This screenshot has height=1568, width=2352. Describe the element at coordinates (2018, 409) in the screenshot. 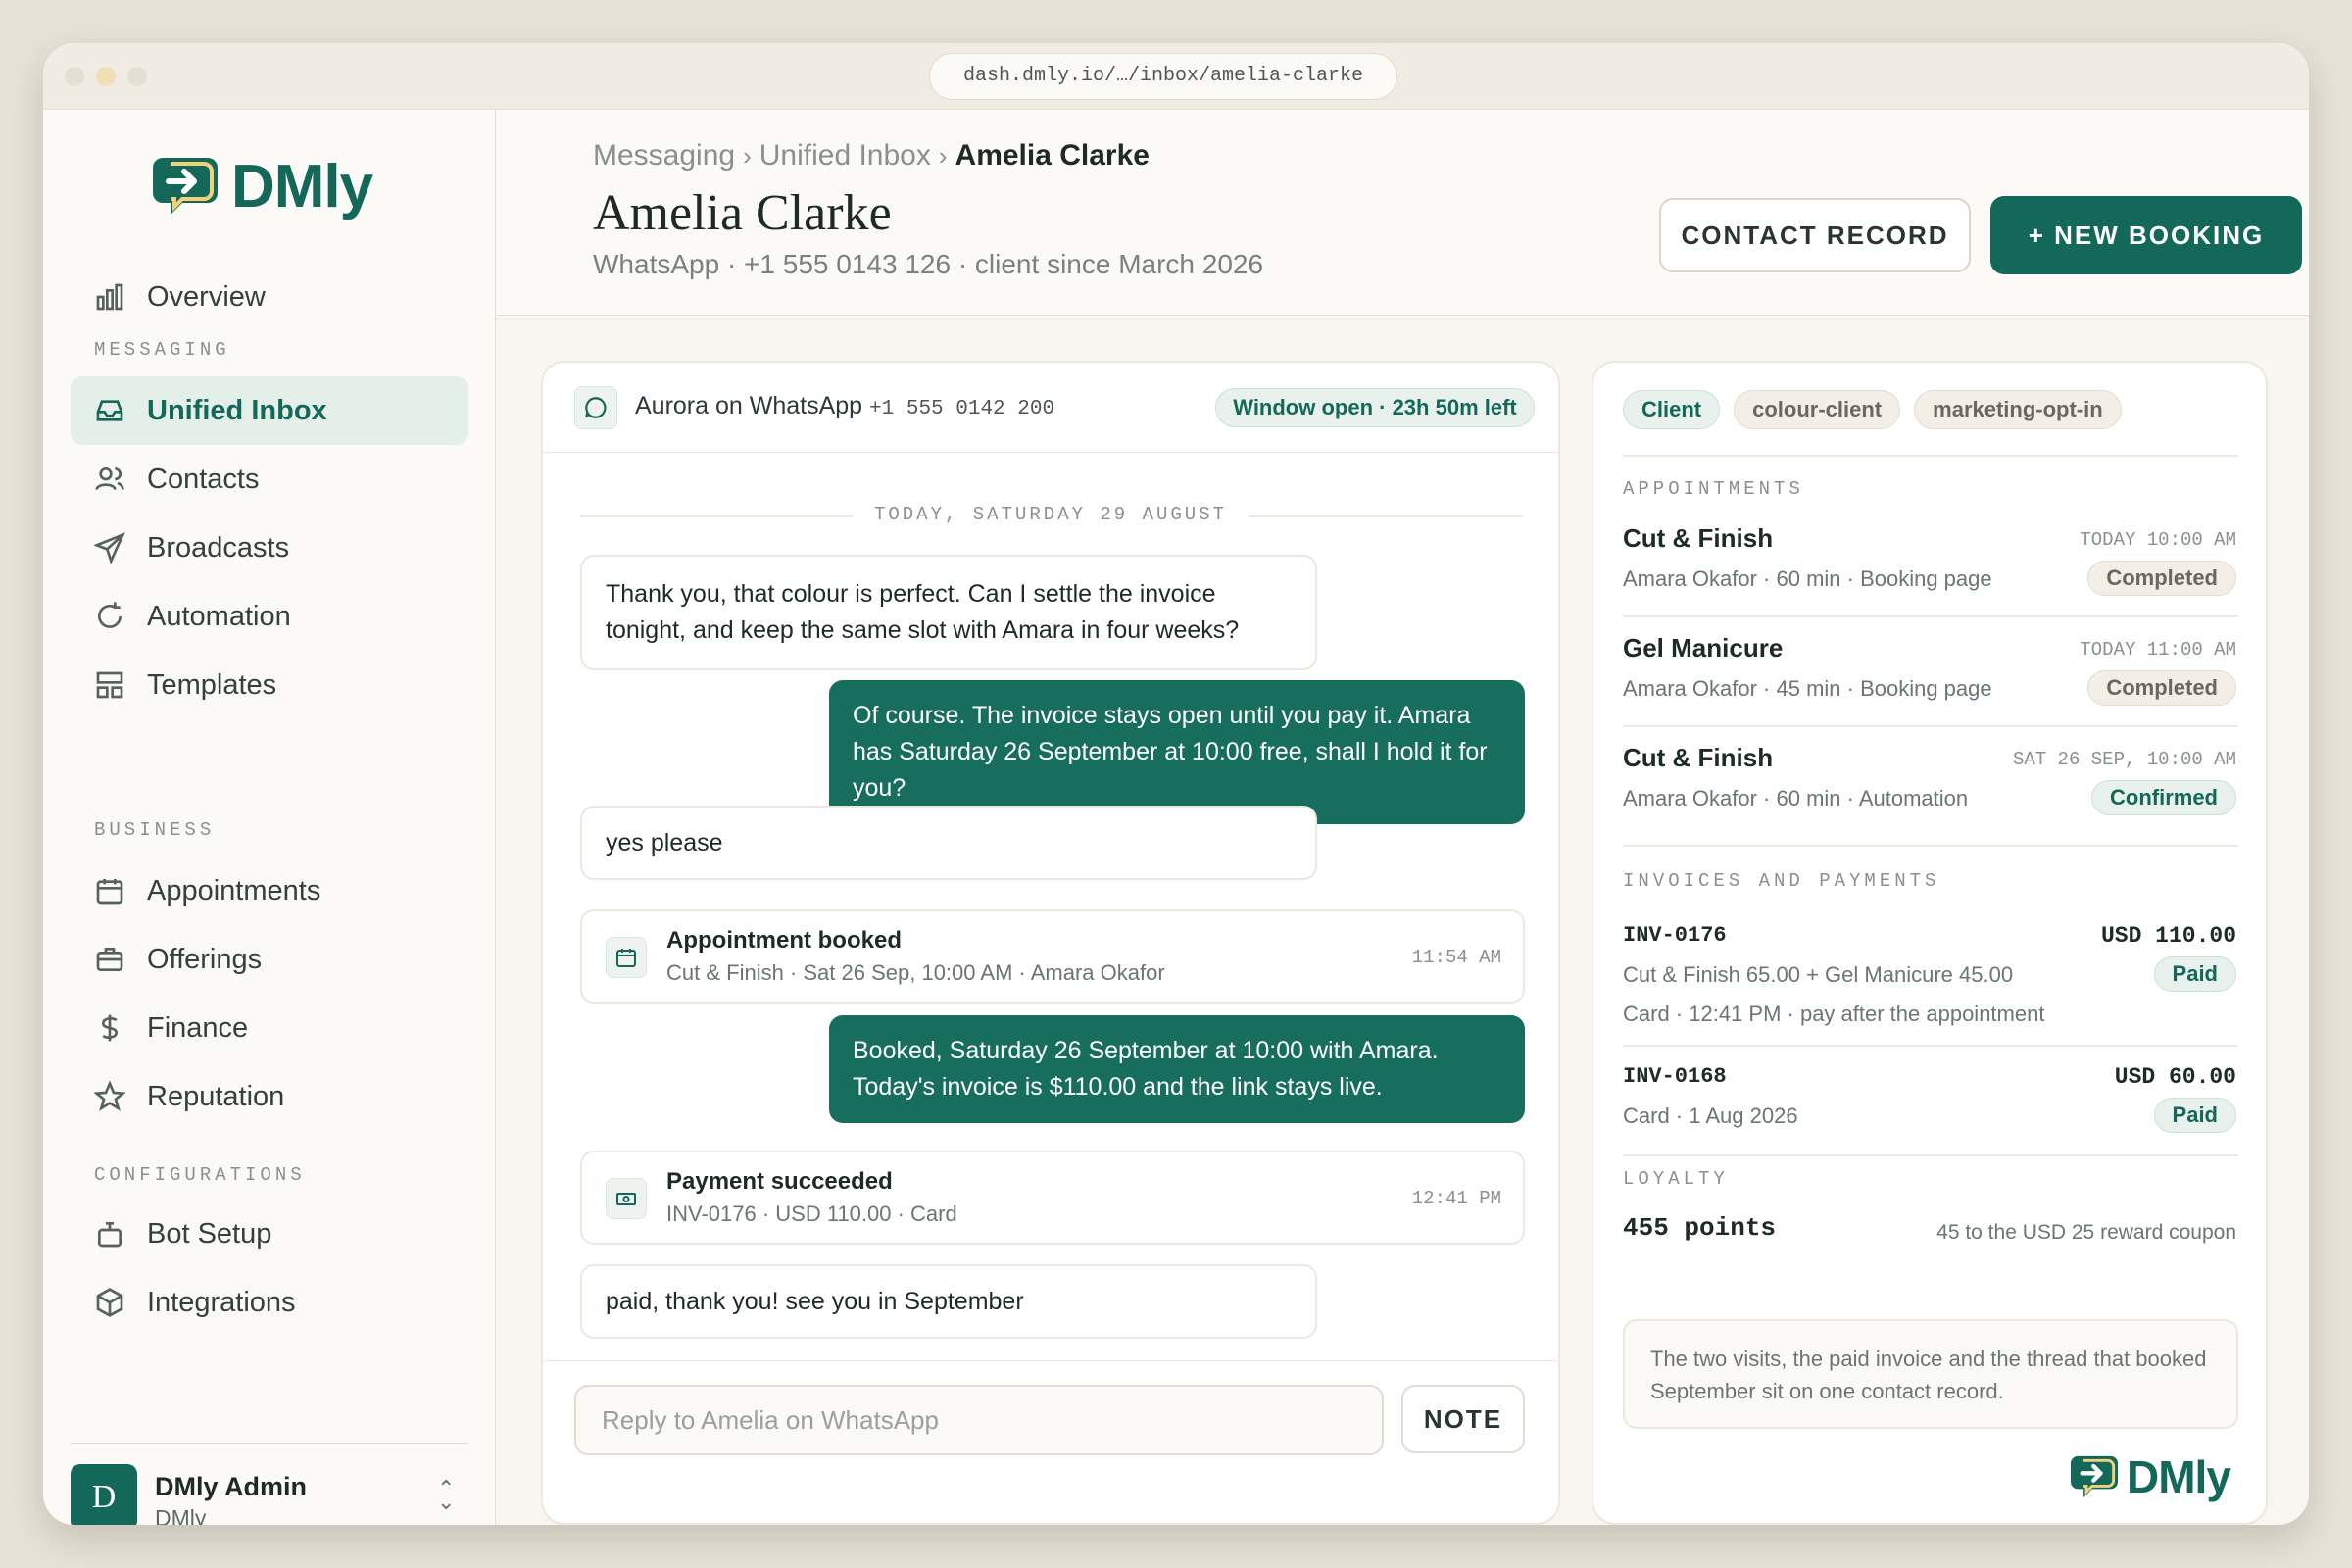

I see `tag-marketing-opt-in: marketing-opt-in` at that location.